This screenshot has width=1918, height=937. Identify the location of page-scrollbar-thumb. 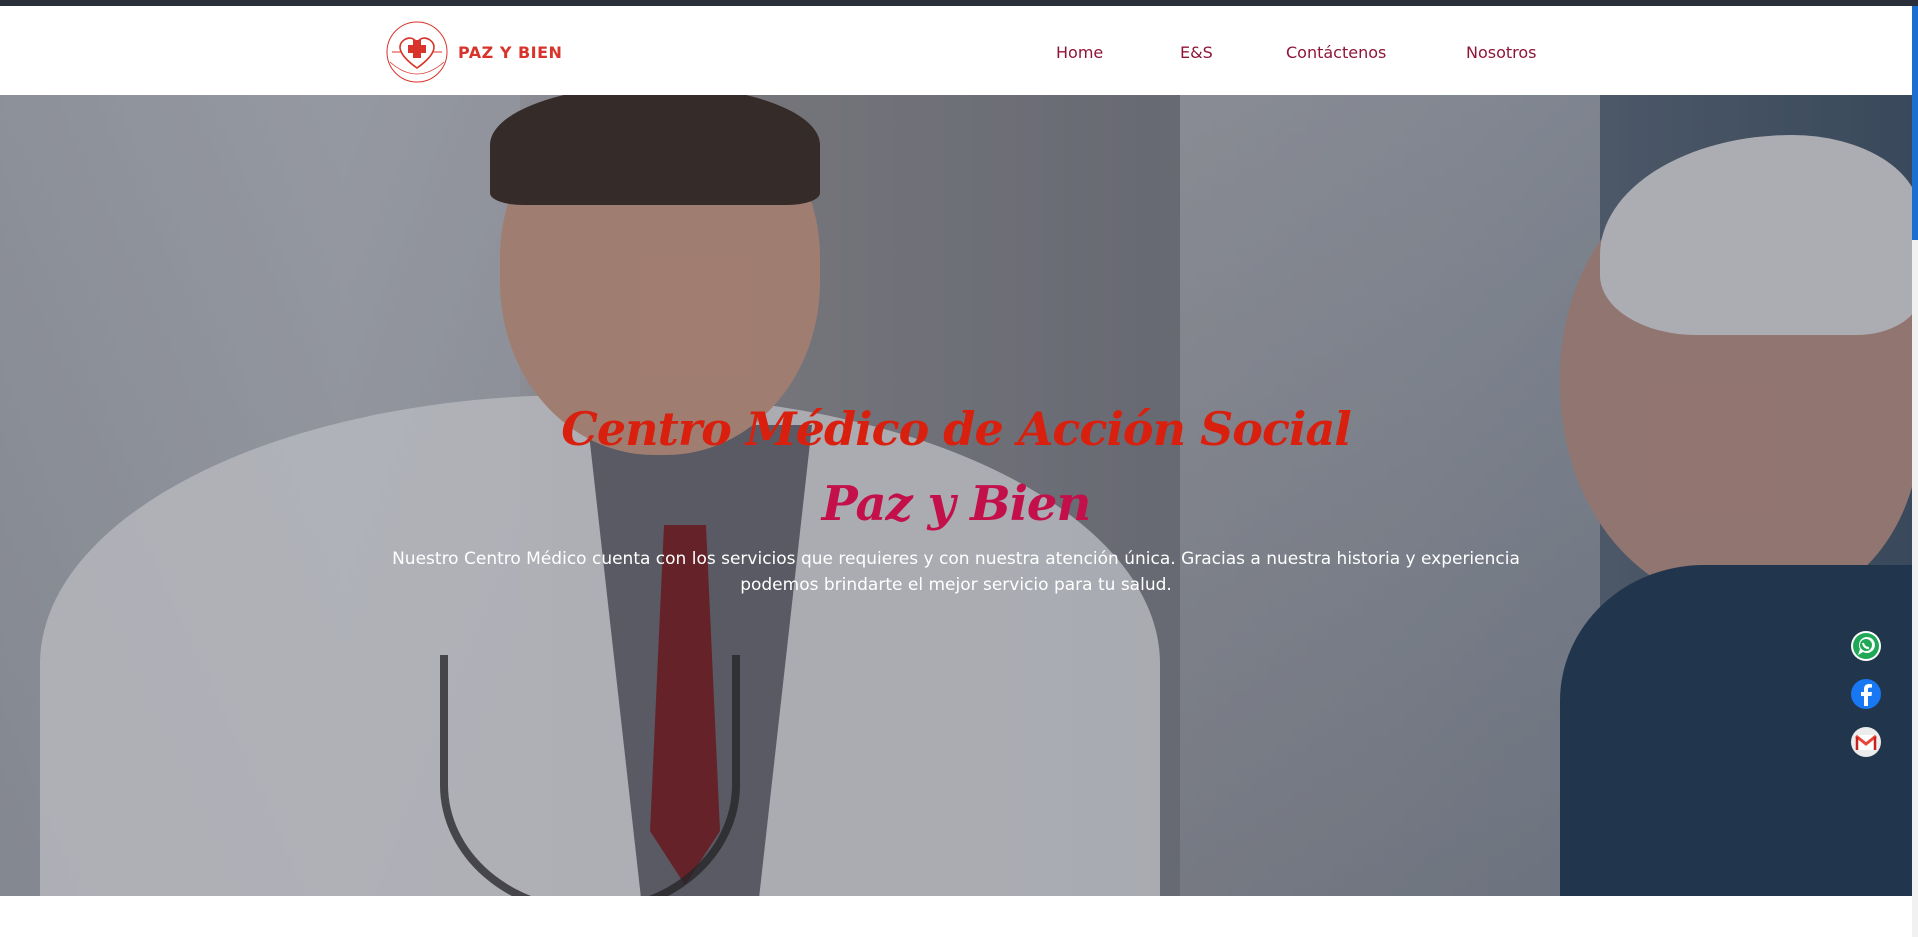
(1915, 123).